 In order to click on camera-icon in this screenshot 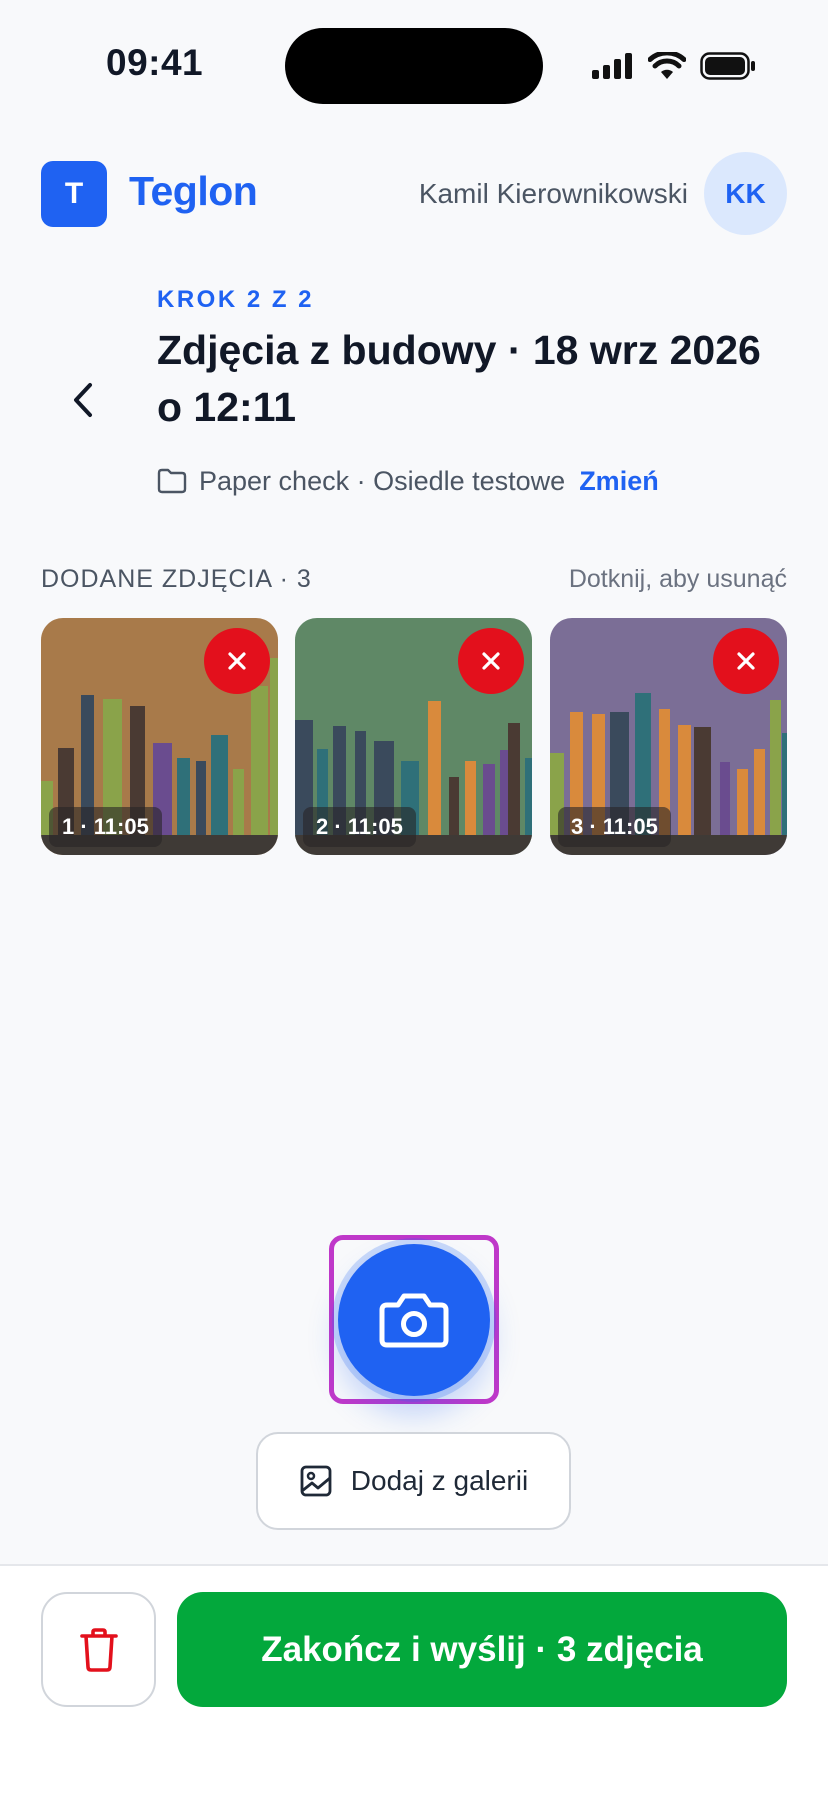, I will do `click(414, 1320)`.